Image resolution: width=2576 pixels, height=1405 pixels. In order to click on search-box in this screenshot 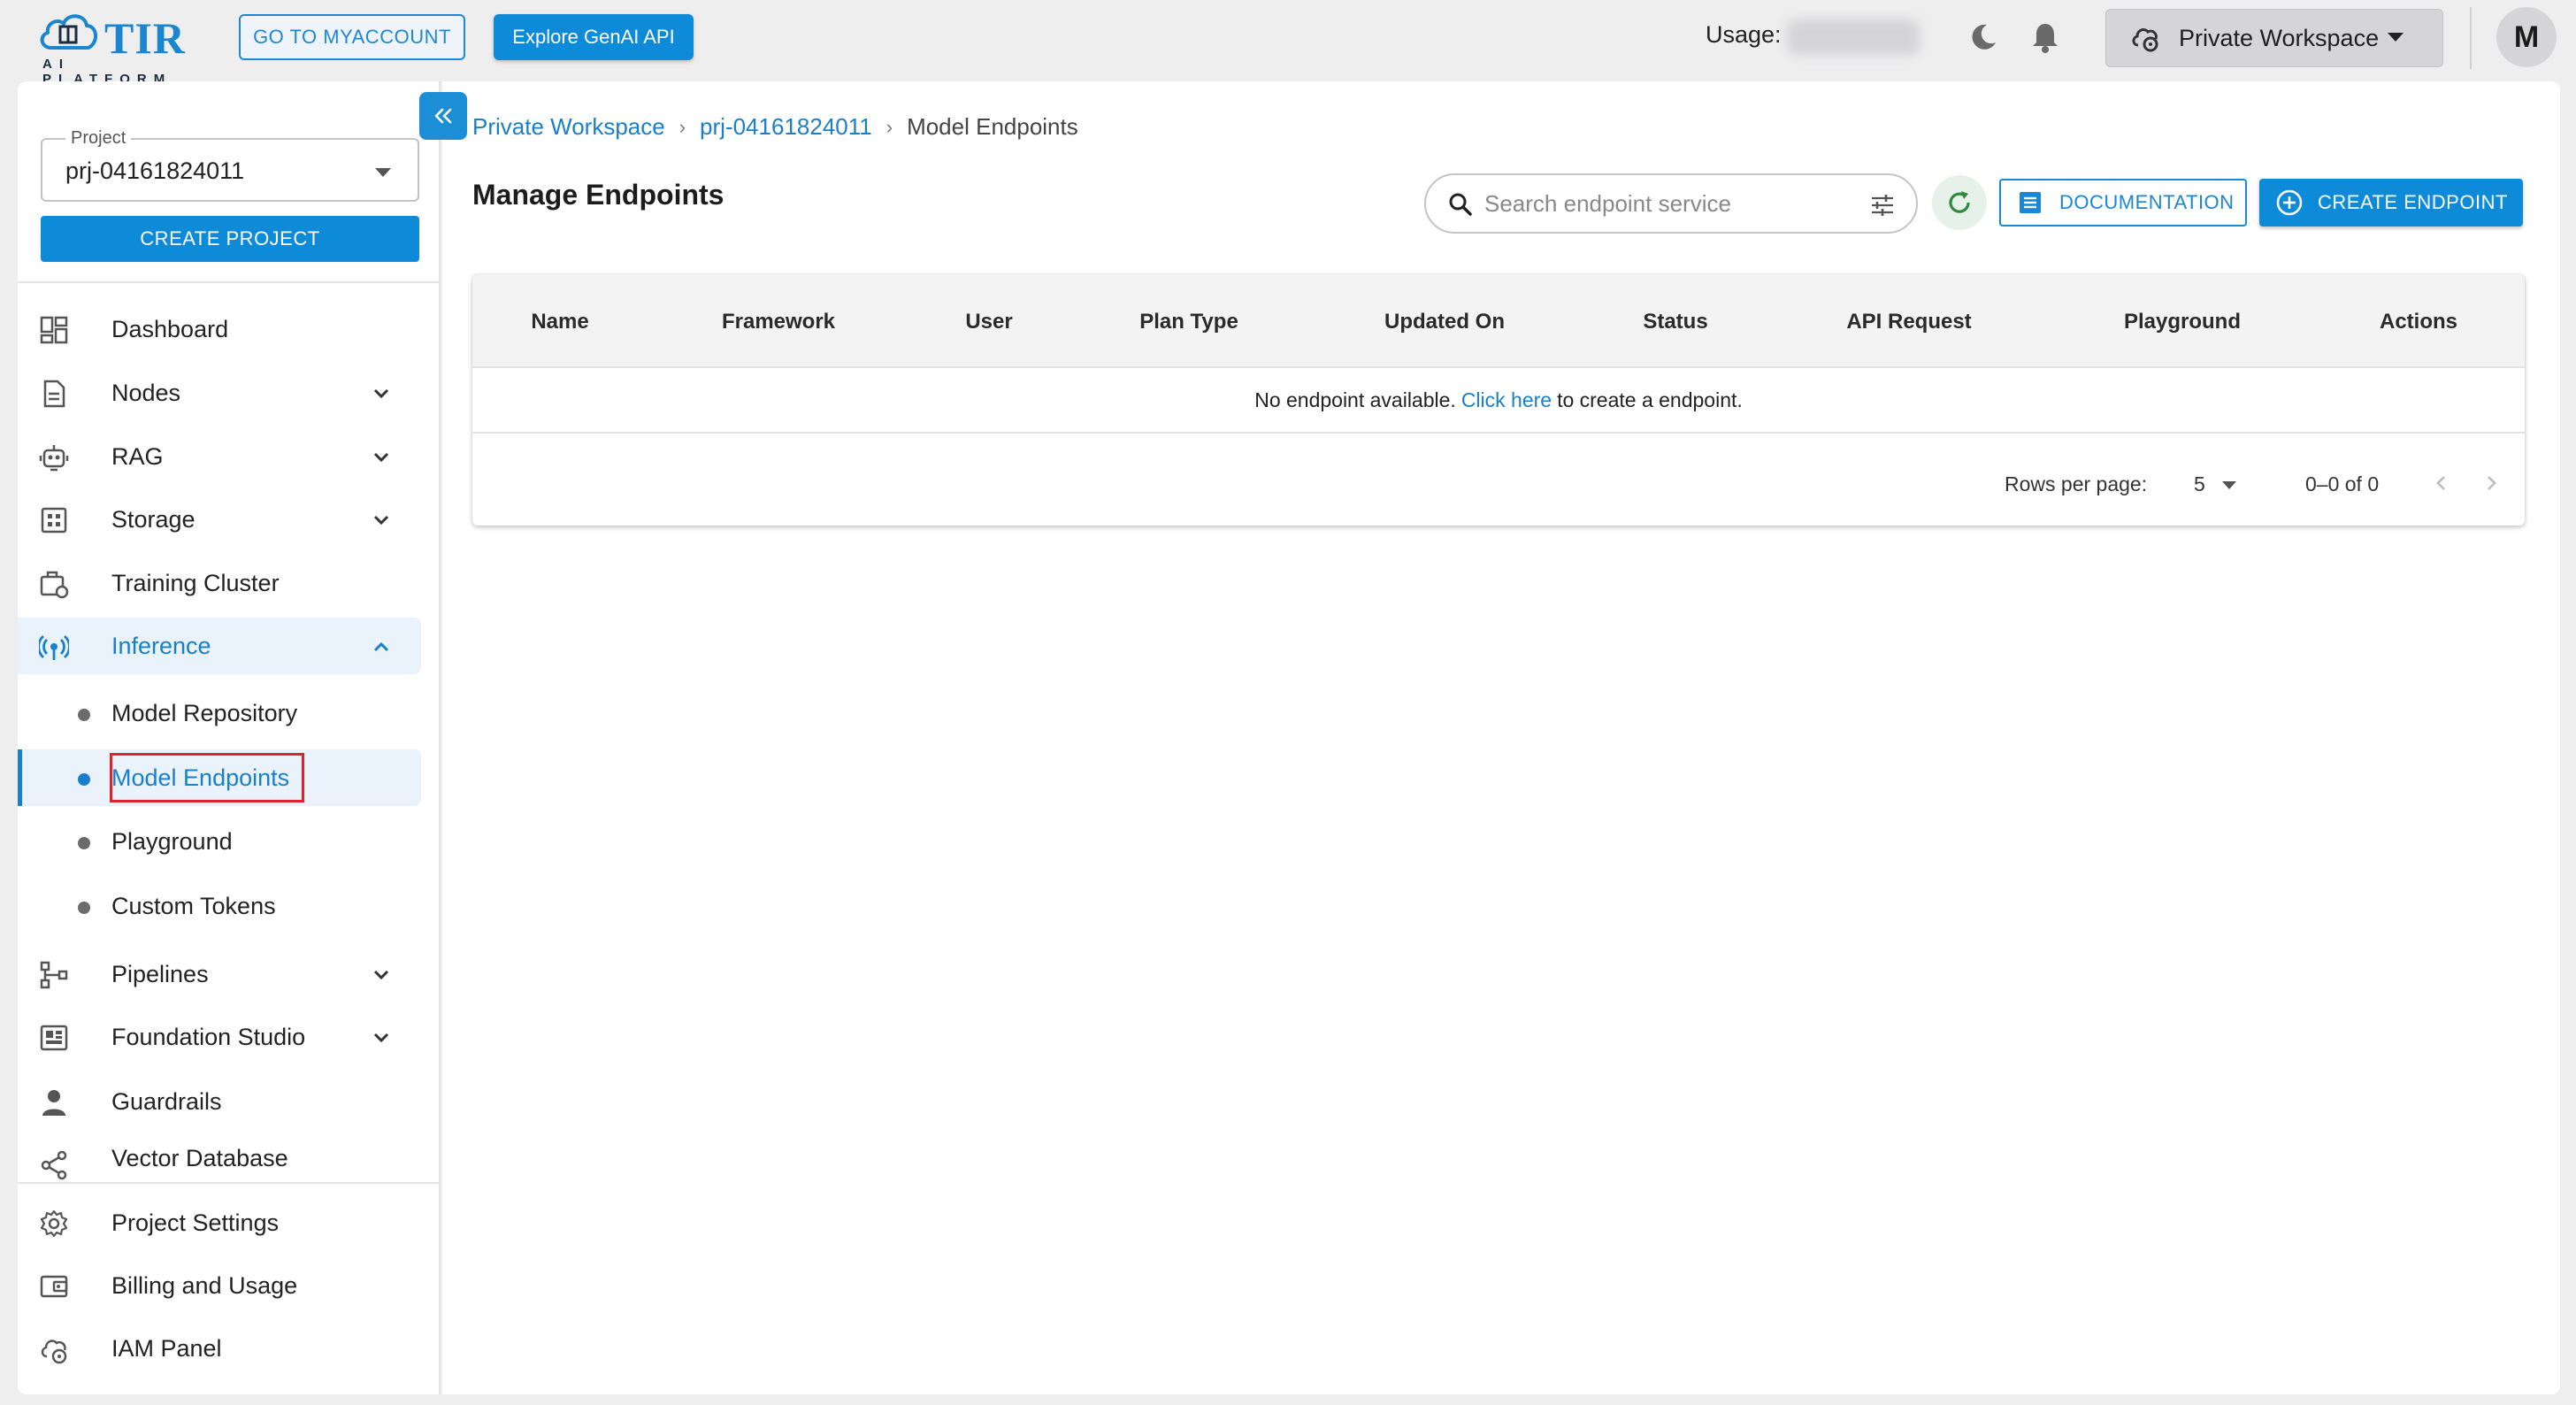, I will do `click(1671, 203)`.